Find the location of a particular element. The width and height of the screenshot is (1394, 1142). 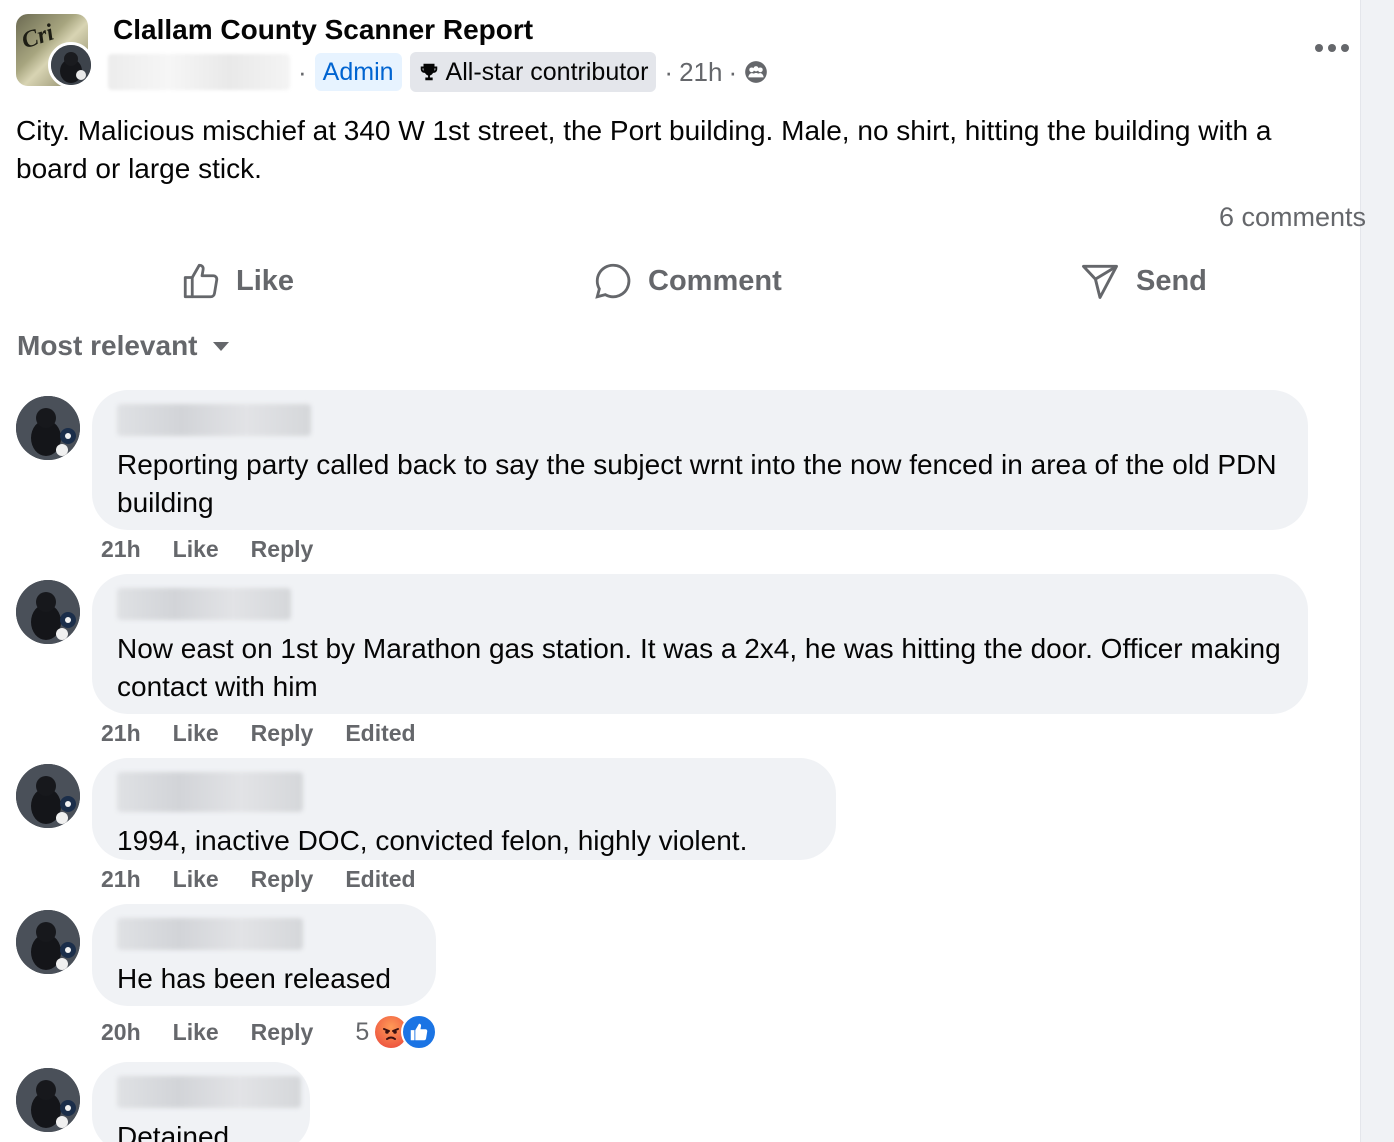

comment-footer: 21h Like Reply is located at coordinates (207, 549).